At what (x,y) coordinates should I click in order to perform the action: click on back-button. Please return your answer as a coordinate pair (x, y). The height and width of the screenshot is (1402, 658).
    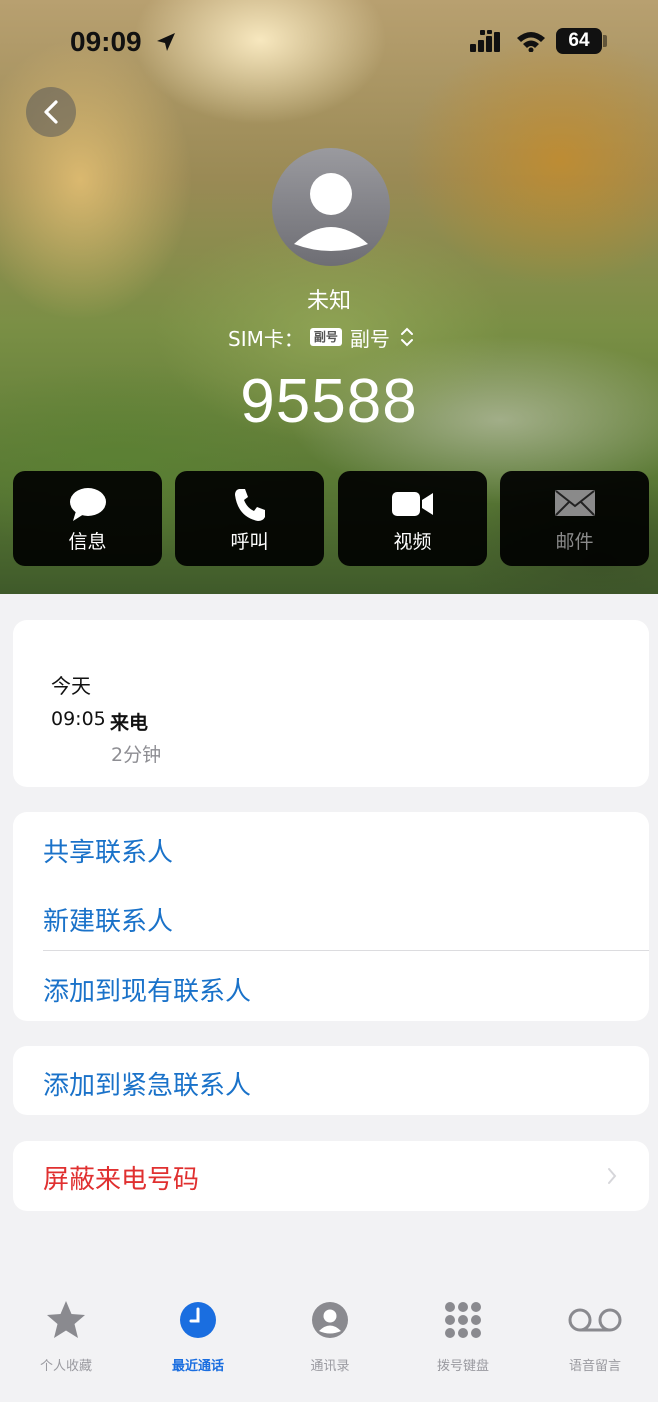
    Looking at the image, I should click on (51, 112).